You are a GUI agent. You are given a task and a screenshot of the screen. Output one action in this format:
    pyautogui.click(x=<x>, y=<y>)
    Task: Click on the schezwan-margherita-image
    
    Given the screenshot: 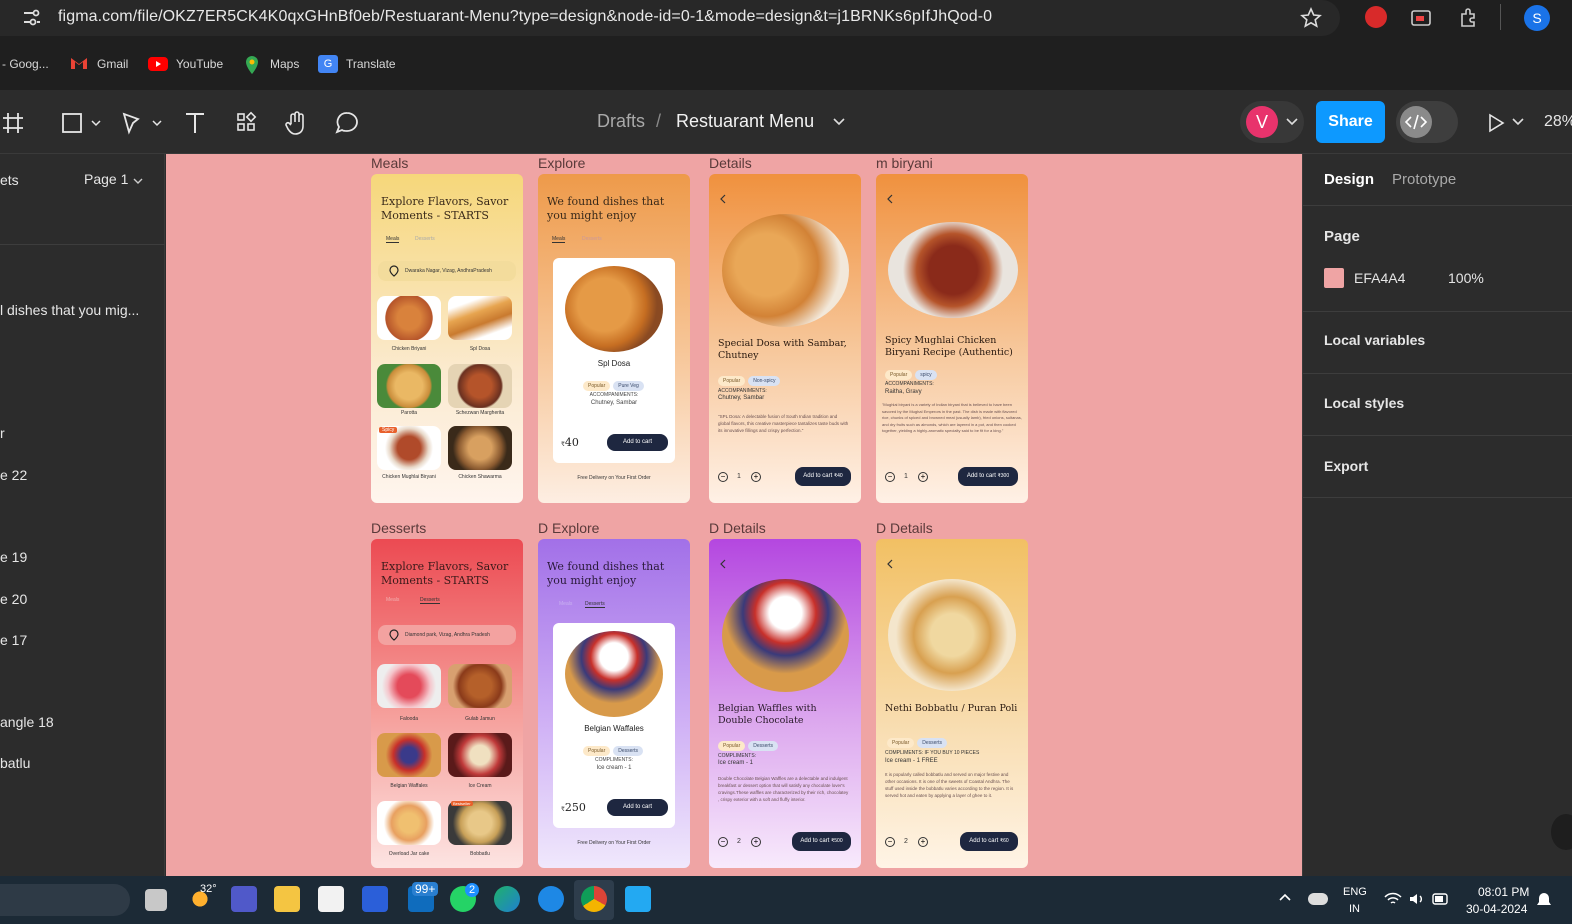 What is the action you would take?
    pyautogui.click(x=480, y=386)
    